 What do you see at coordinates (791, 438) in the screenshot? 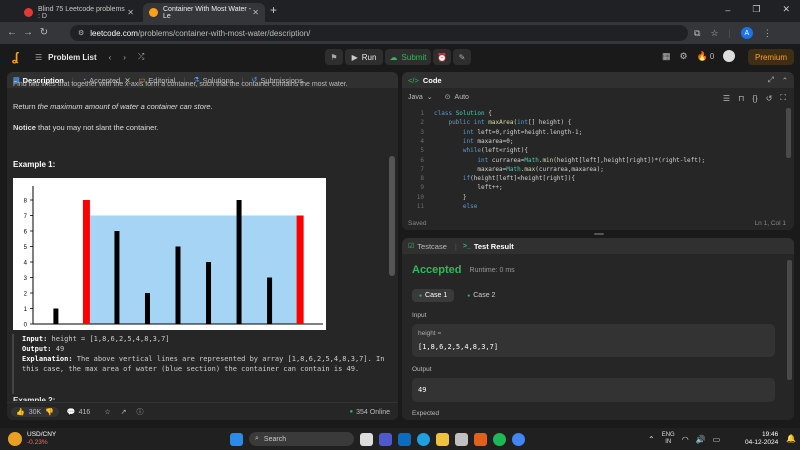
I see `notifications-bell-icon: 🔔` at bounding box center [791, 438].